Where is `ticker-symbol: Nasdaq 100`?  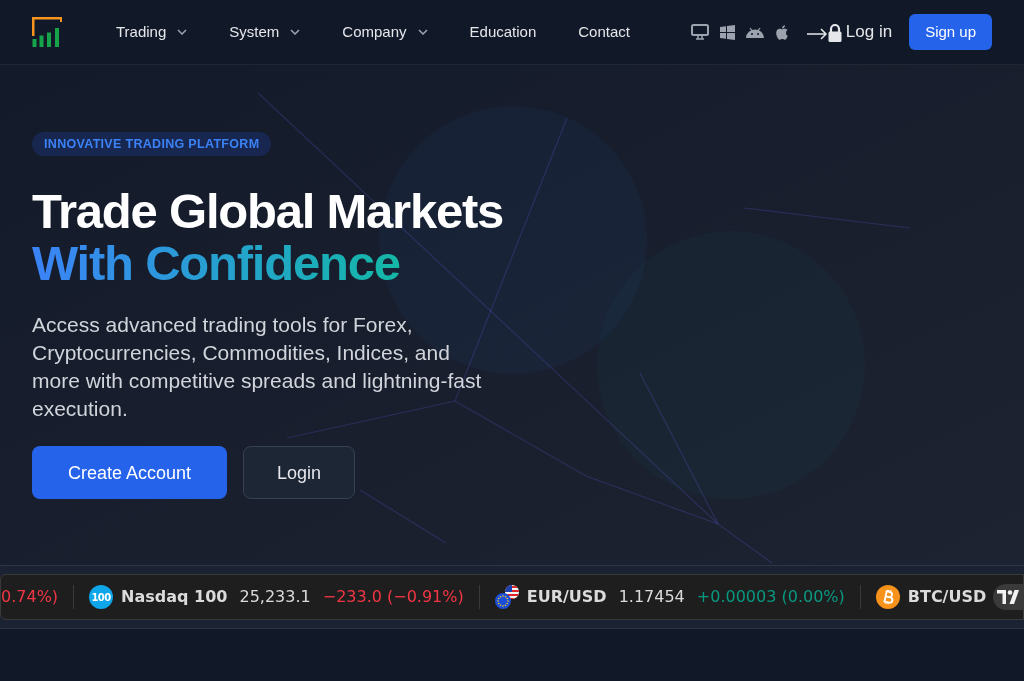
ticker-symbol: Nasdaq 100 is located at coordinates (174, 597).